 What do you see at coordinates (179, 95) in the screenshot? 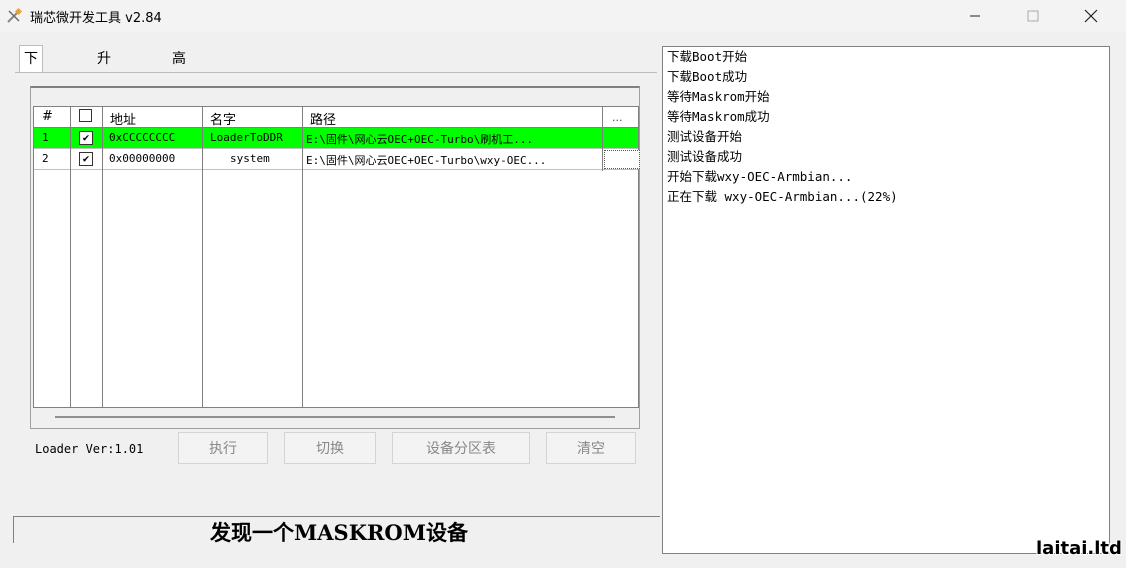
I see `tab-advanced: 高级功能` at bounding box center [179, 95].